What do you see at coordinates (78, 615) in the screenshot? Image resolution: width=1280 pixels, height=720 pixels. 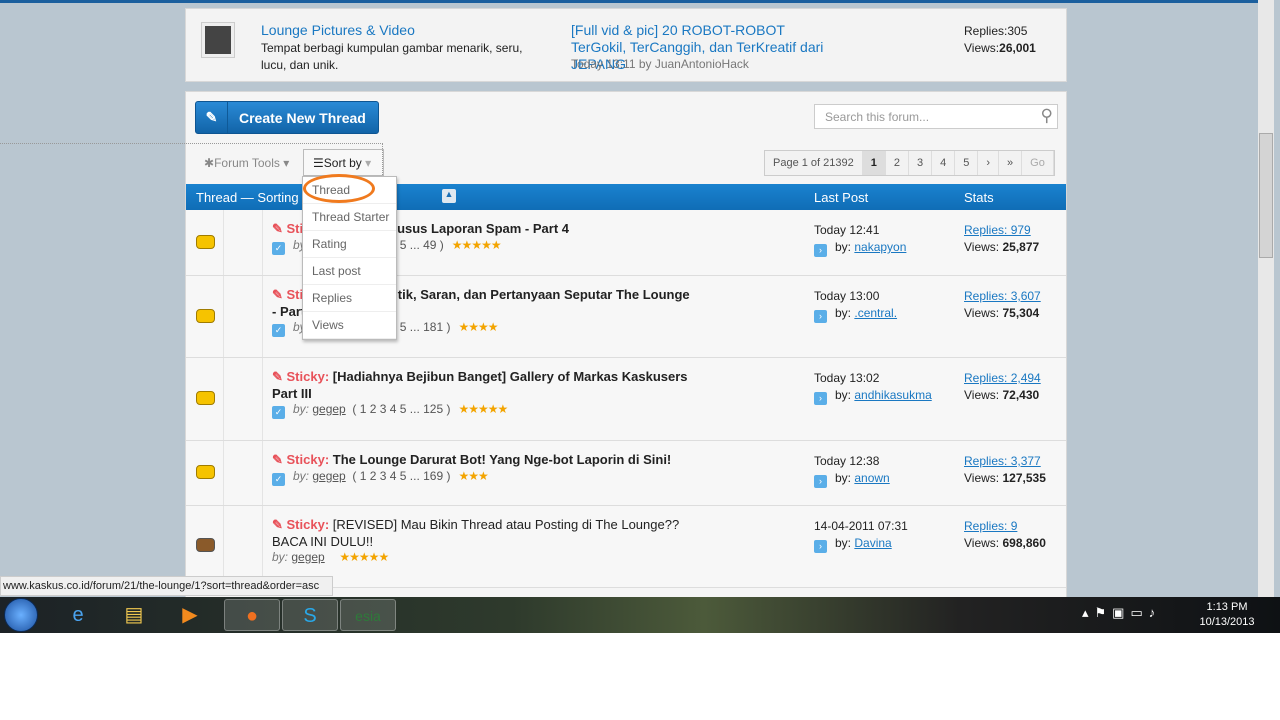 I see `internet-explorer-icon: e` at bounding box center [78, 615].